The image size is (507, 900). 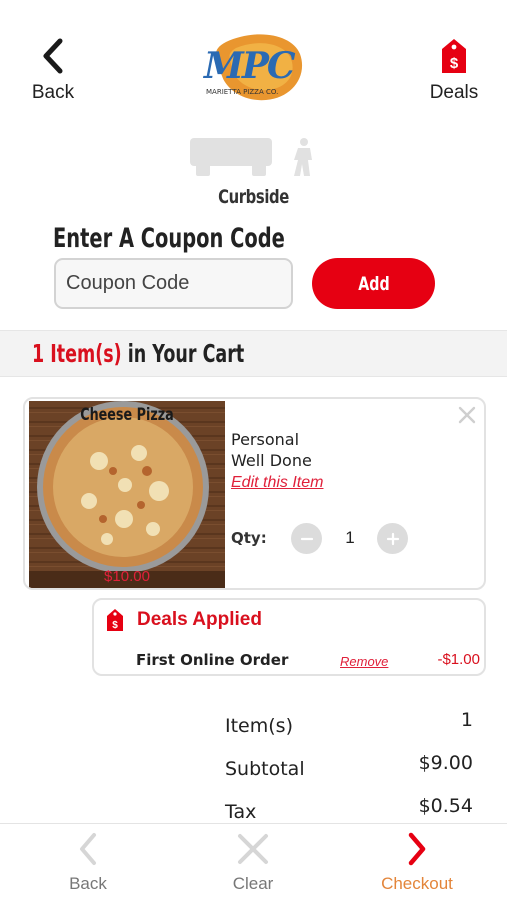 What do you see at coordinates (271, 450) in the screenshot?
I see `item-options: Personal Well Done` at bounding box center [271, 450].